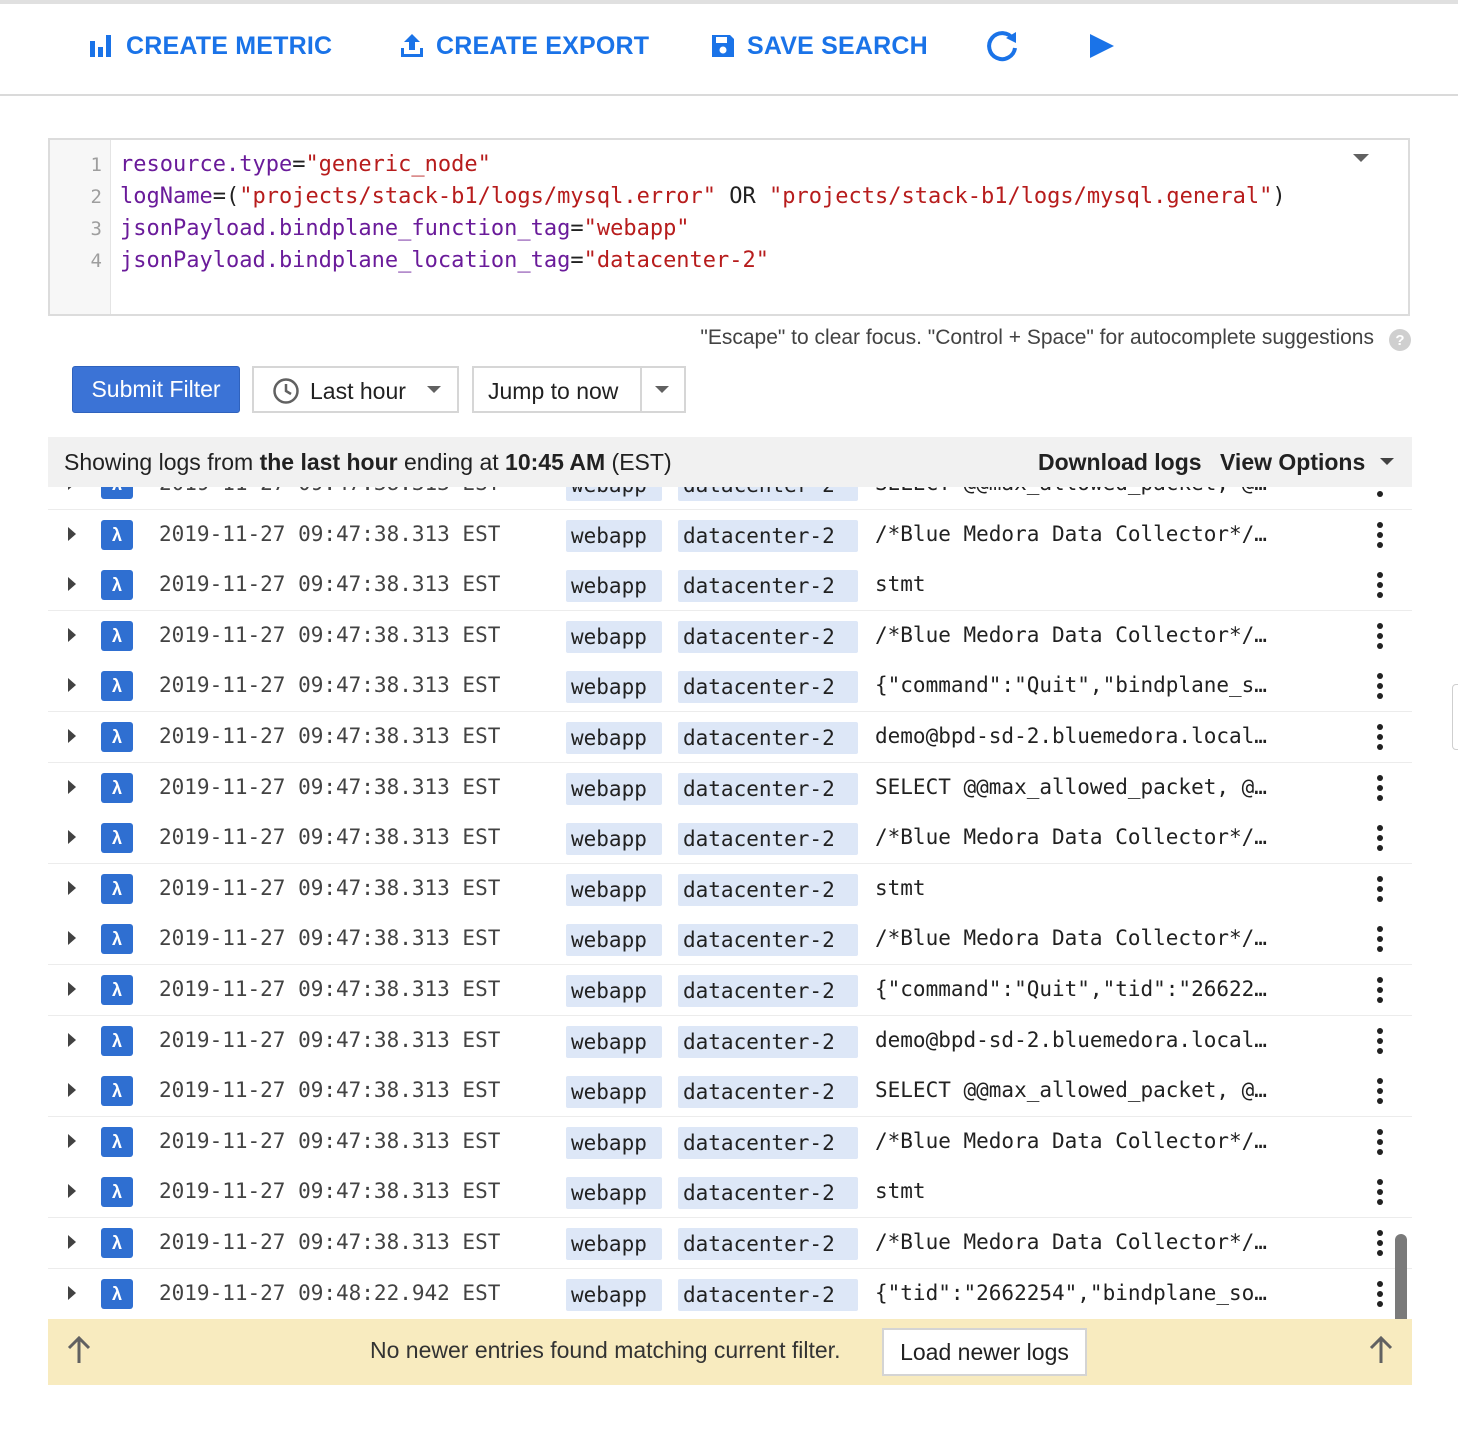 The width and height of the screenshot is (1458, 1434). Describe the element at coordinates (1102, 46) in the screenshot. I see `play-icon` at that location.